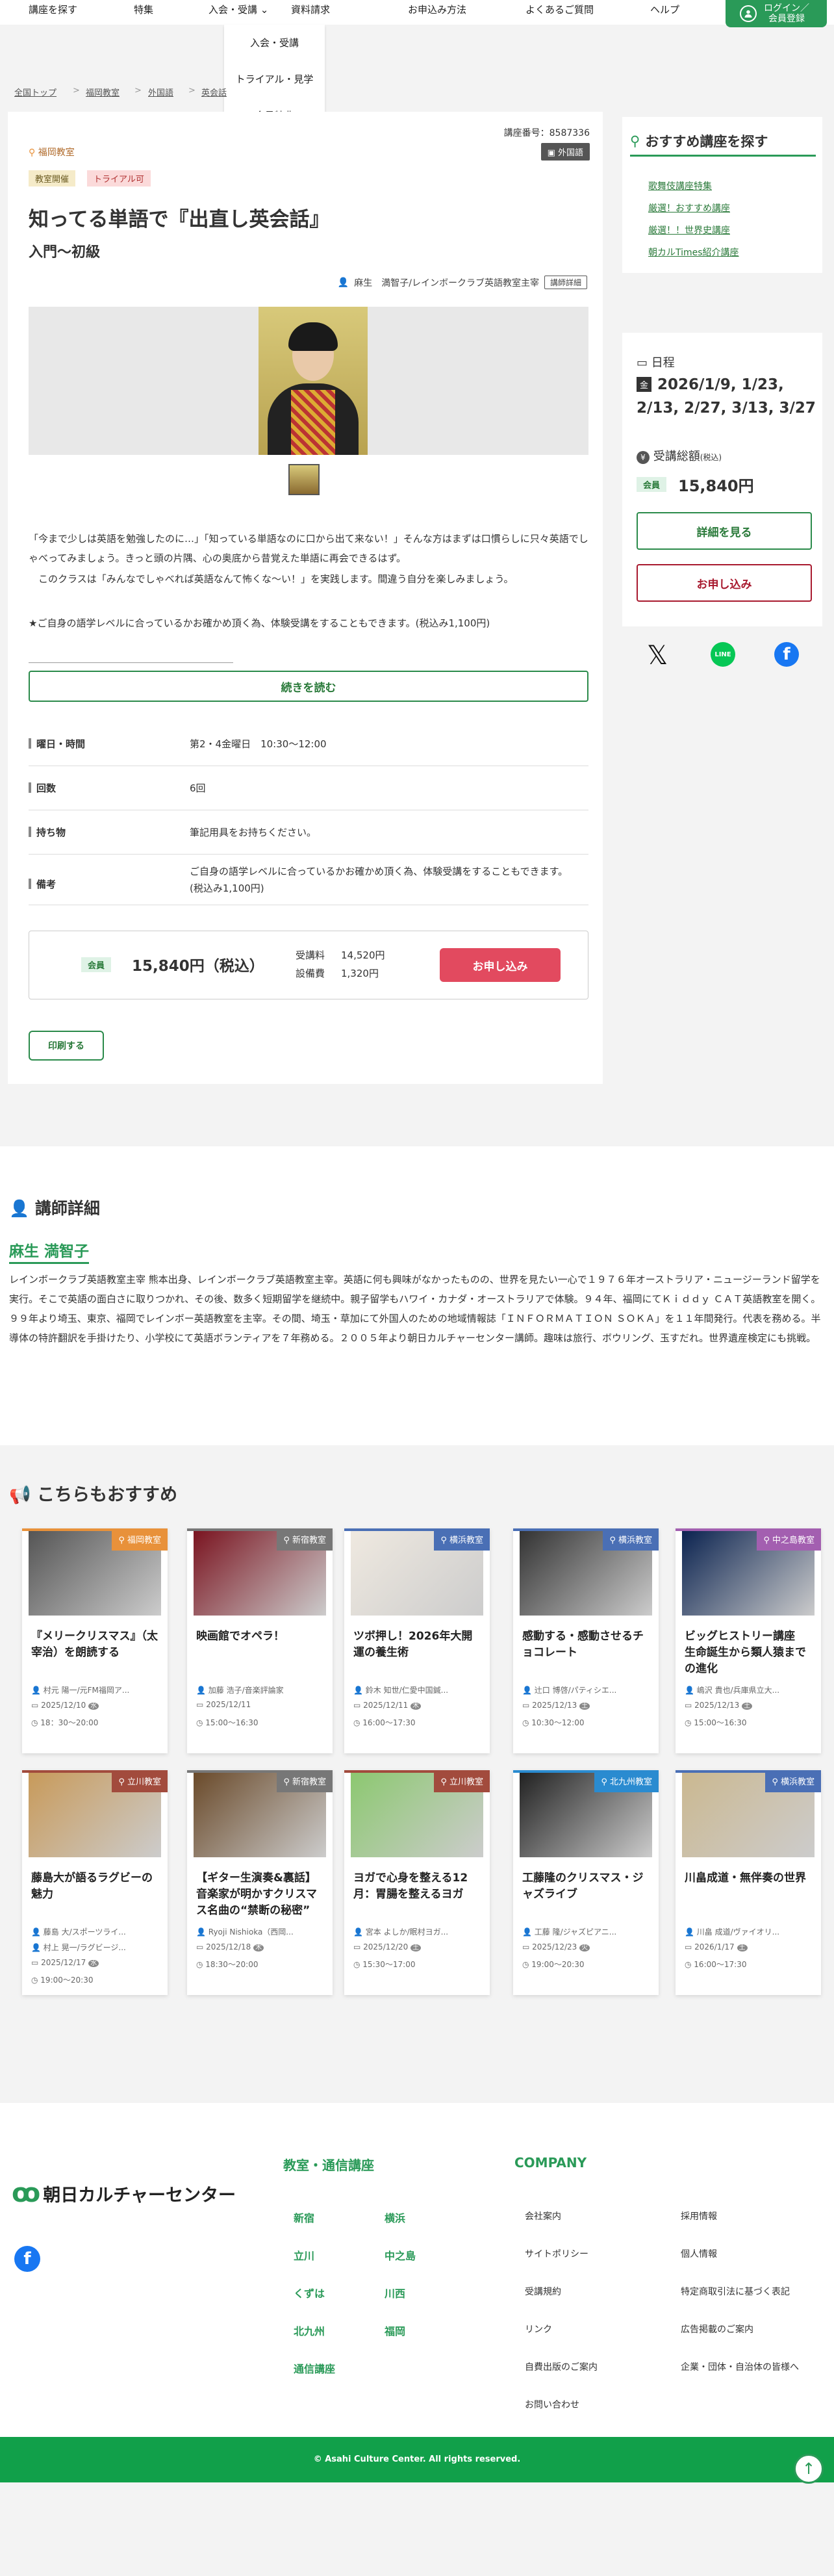 Image resolution: width=834 pixels, height=2576 pixels. What do you see at coordinates (699, 2216) in the screenshot?
I see `footer-company-link: 採用情報` at bounding box center [699, 2216].